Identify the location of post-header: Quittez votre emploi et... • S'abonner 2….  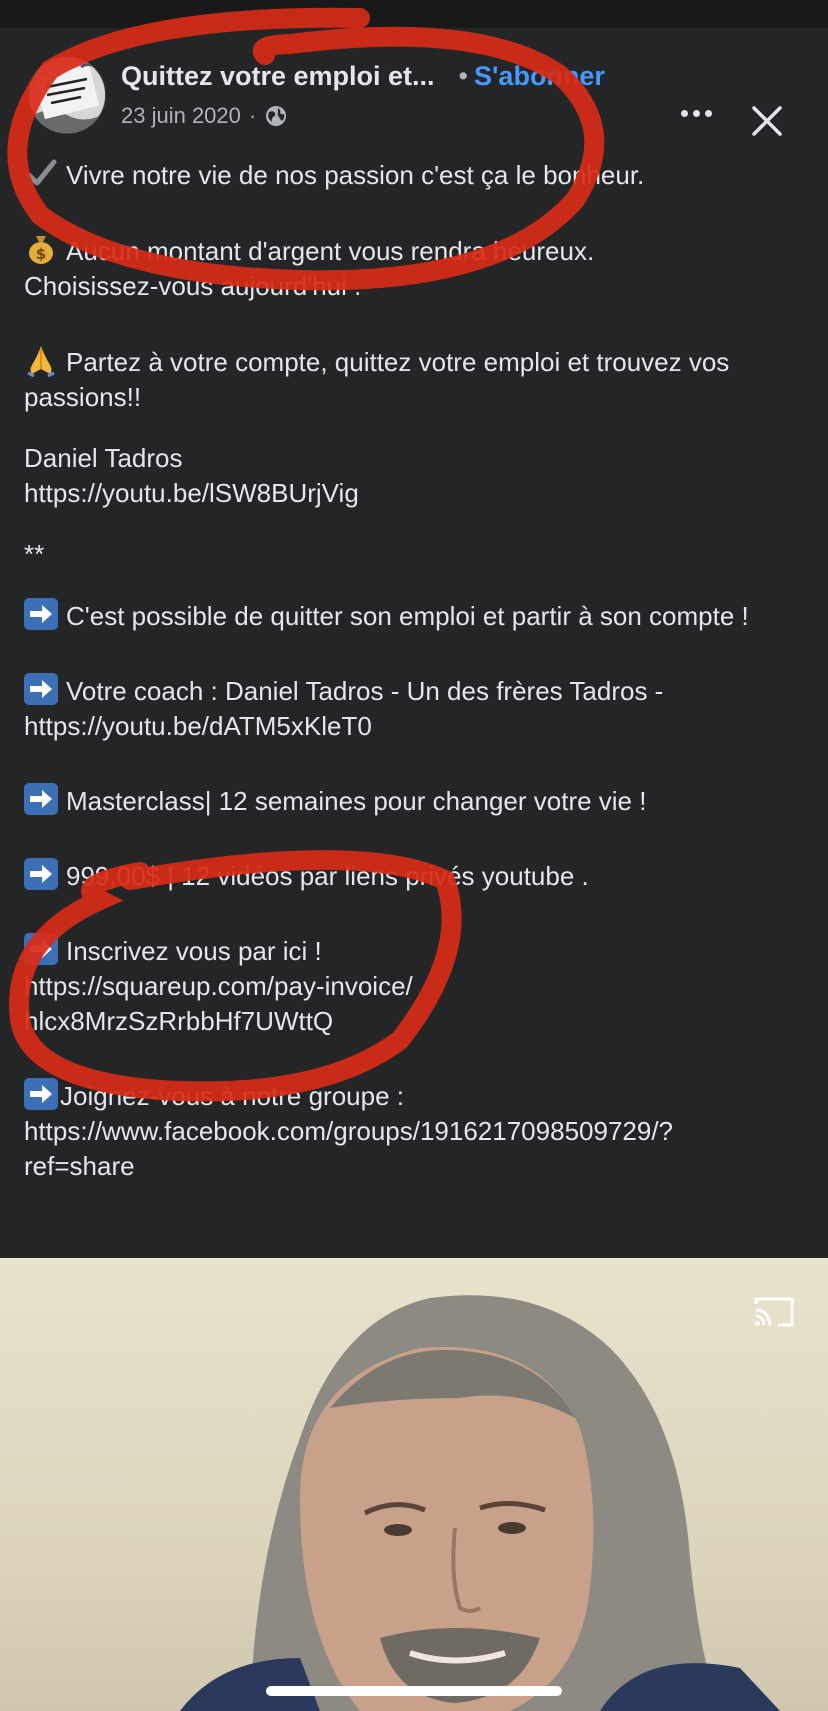
(414, 93).